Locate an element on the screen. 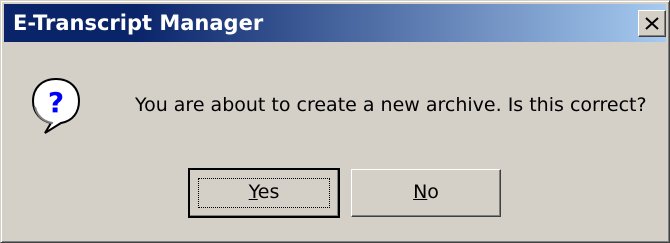 This screenshot has height=243, width=670. window-title: E-Transcript Manager is located at coordinates (138, 23).